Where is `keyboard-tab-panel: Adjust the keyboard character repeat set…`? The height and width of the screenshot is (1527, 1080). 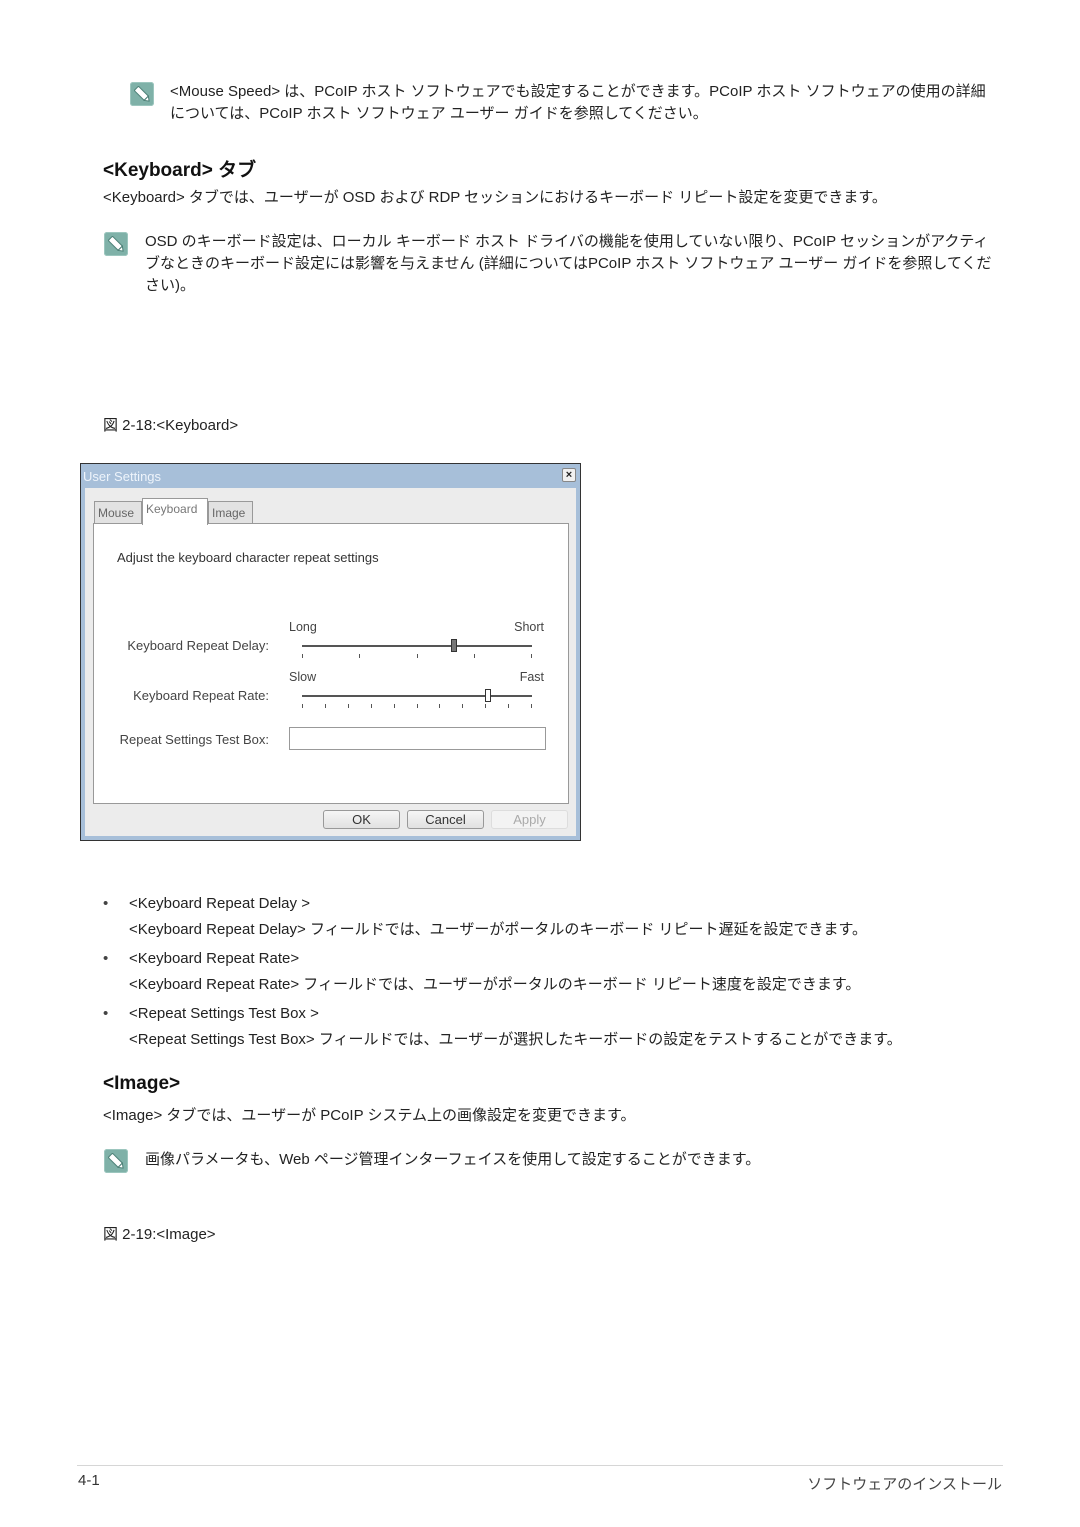 keyboard-tab-panel: Adjust the keyboard character repeat set… is located at coordinates (331, 663).